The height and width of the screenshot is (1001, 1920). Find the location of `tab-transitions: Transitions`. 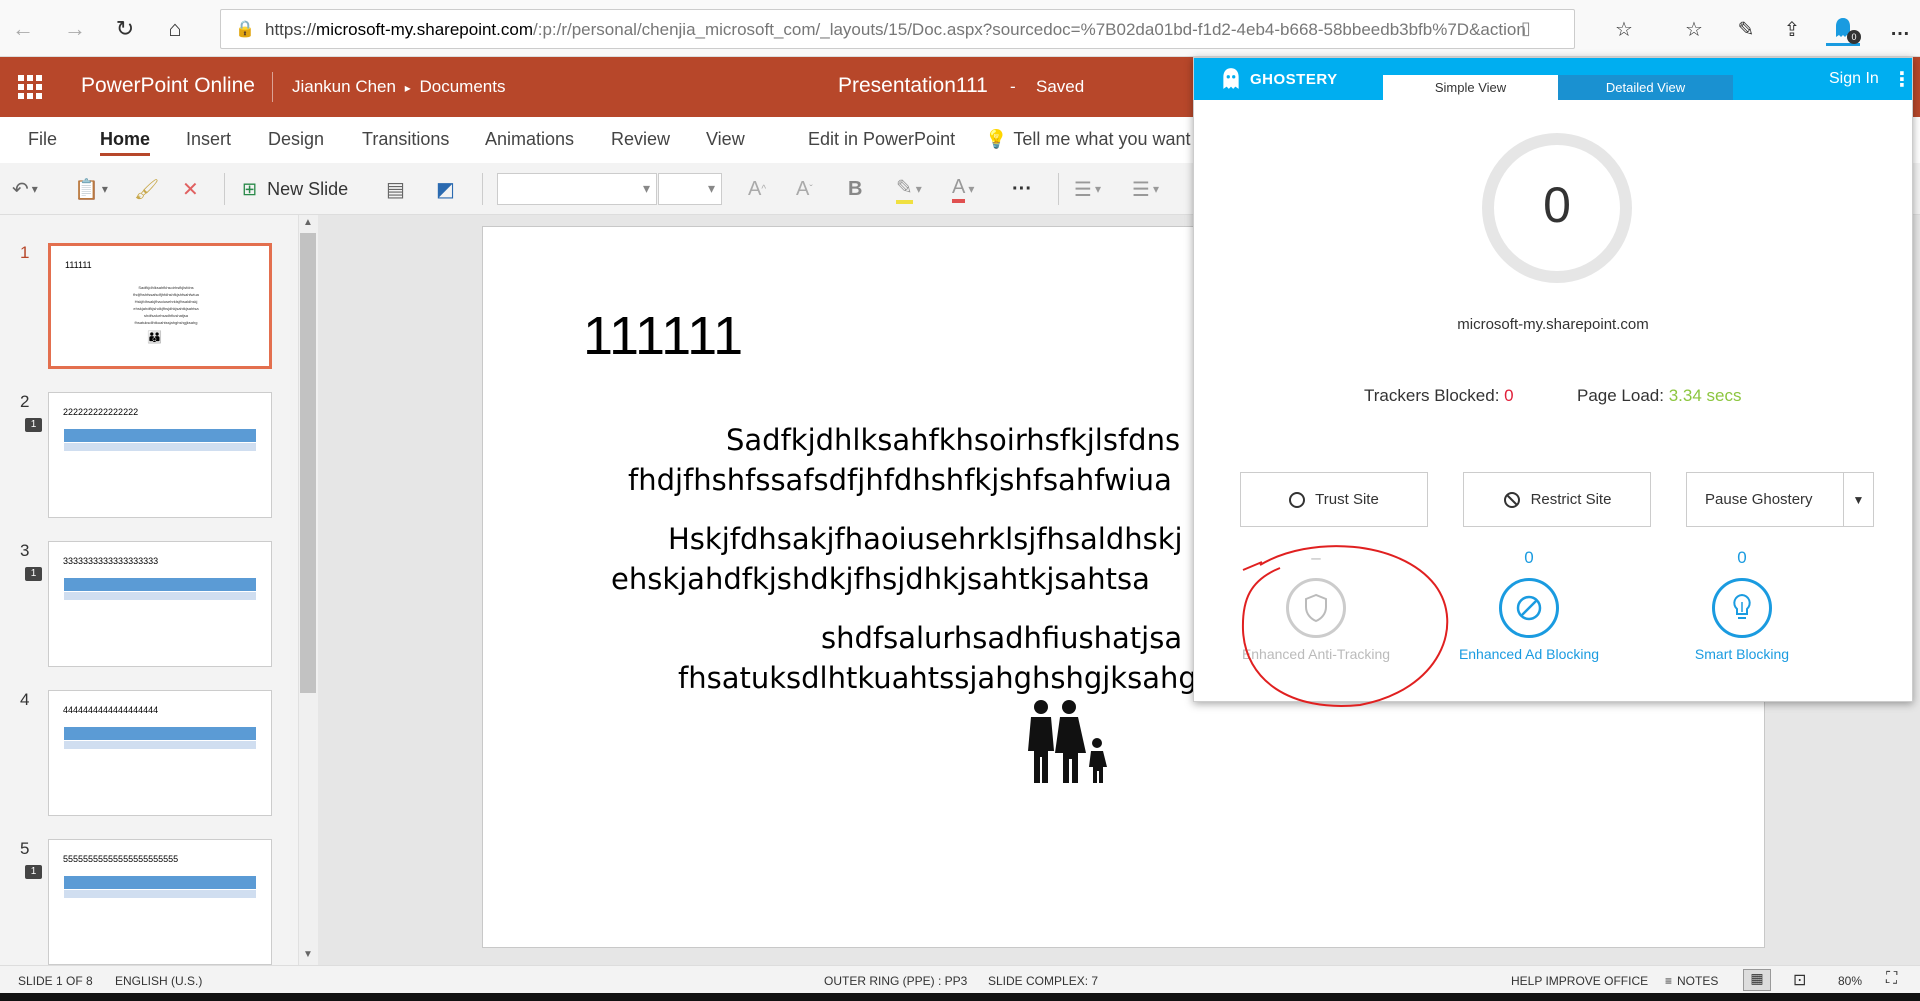

tab-transitions: Transitions is located at coordinates (405, 139).